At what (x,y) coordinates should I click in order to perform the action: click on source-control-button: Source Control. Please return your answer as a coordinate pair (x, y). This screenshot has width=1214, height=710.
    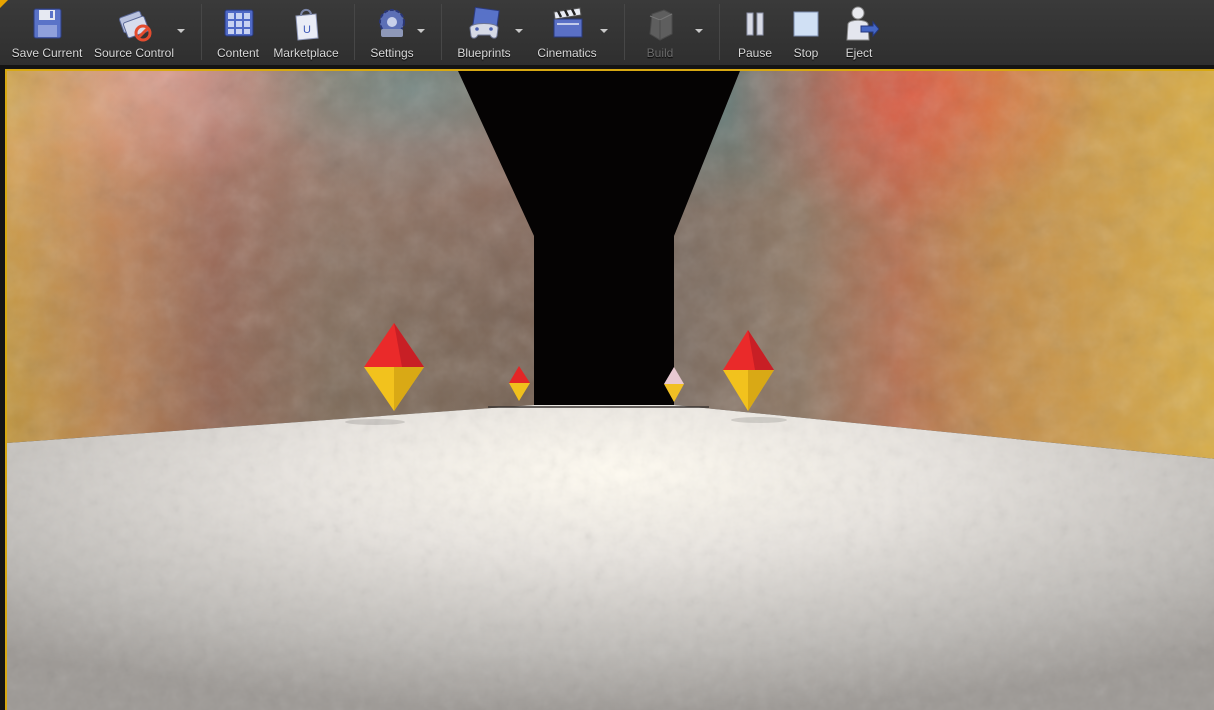
    Looking at the image, I should click on (134, 31).